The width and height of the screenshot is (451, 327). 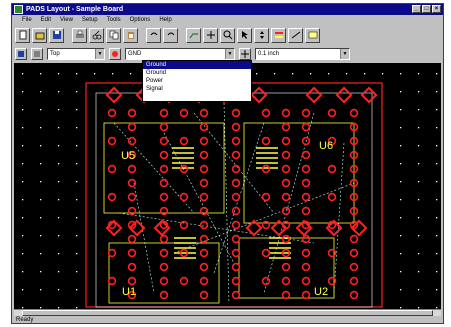 I want to click on dropdown-item: Power, so click(x=197, y=81).